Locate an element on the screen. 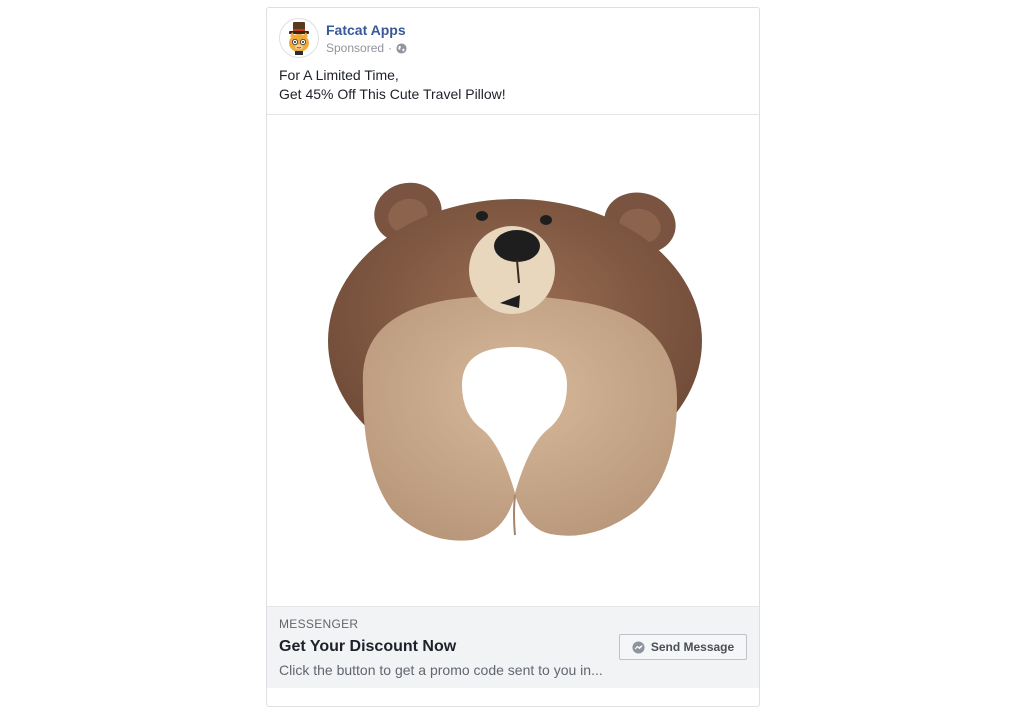  footer-source: MESSENGER is located at coordinates (319, 624).